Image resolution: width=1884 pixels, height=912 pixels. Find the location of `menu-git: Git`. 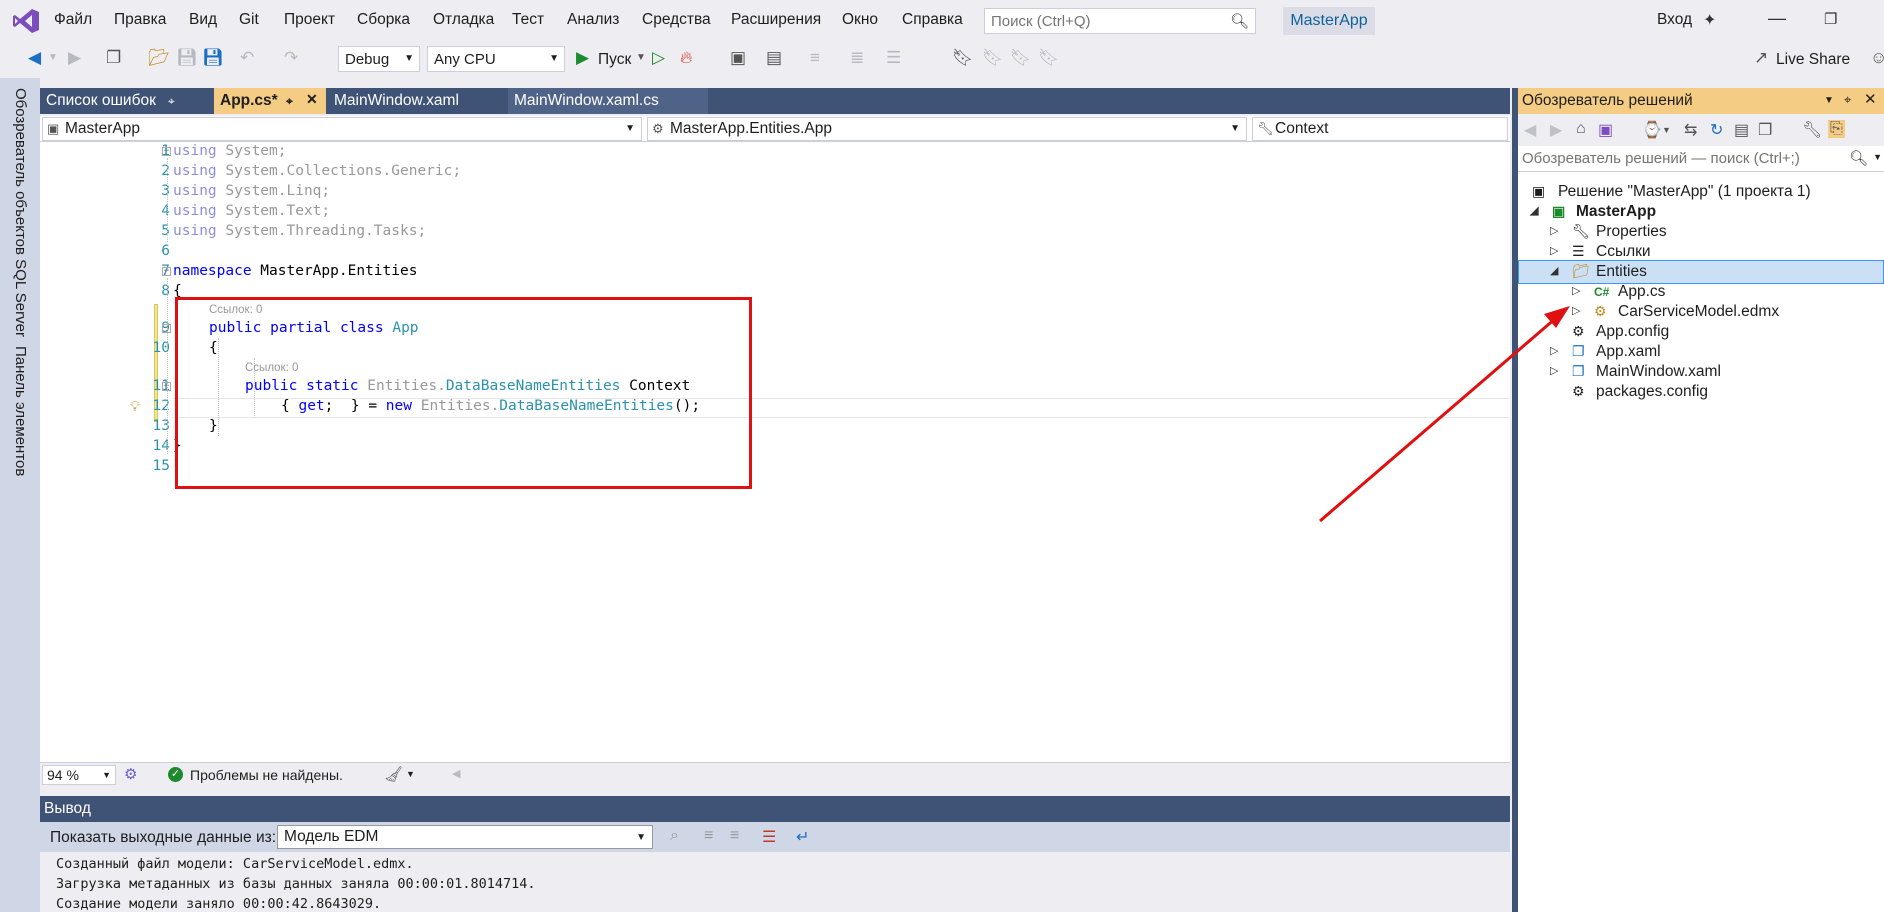

menu-git: Git is located at coordinates (249, 20).